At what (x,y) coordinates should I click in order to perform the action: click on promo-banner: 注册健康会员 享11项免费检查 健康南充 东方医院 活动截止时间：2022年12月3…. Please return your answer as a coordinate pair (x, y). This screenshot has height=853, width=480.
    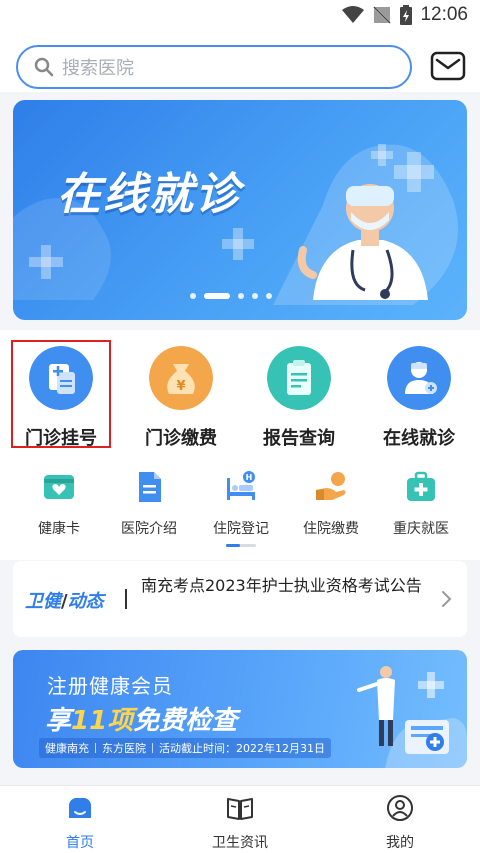
    Looking at the image, I should click on (240, 709).